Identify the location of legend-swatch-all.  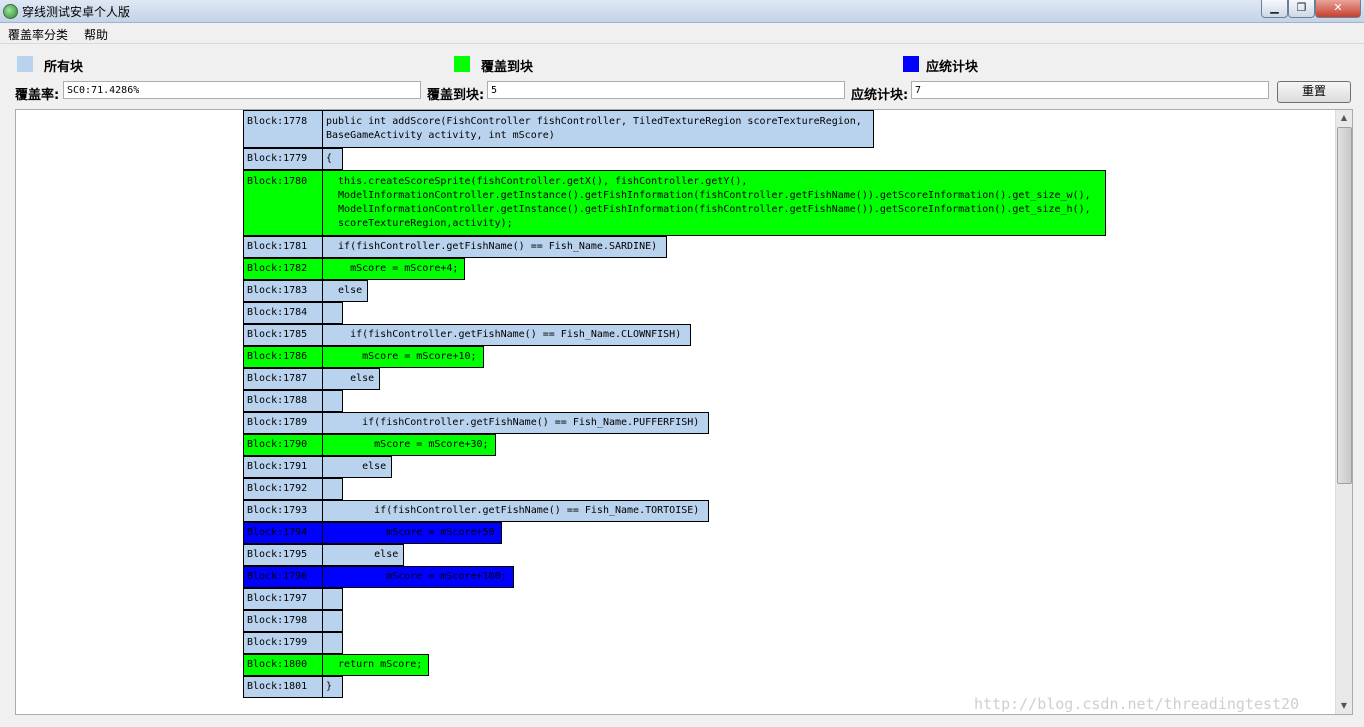
(25, 64).